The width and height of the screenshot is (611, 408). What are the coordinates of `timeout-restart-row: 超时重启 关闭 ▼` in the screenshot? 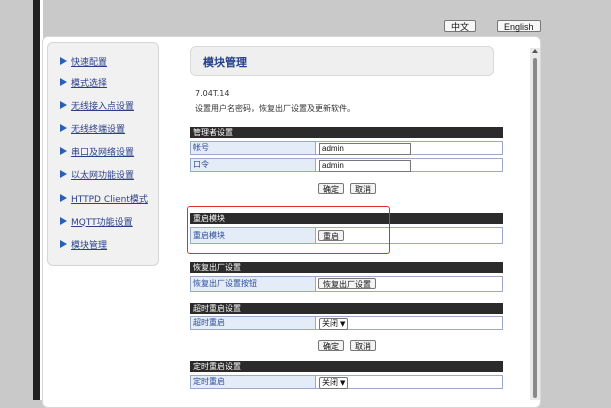 It's located at (346, 323).